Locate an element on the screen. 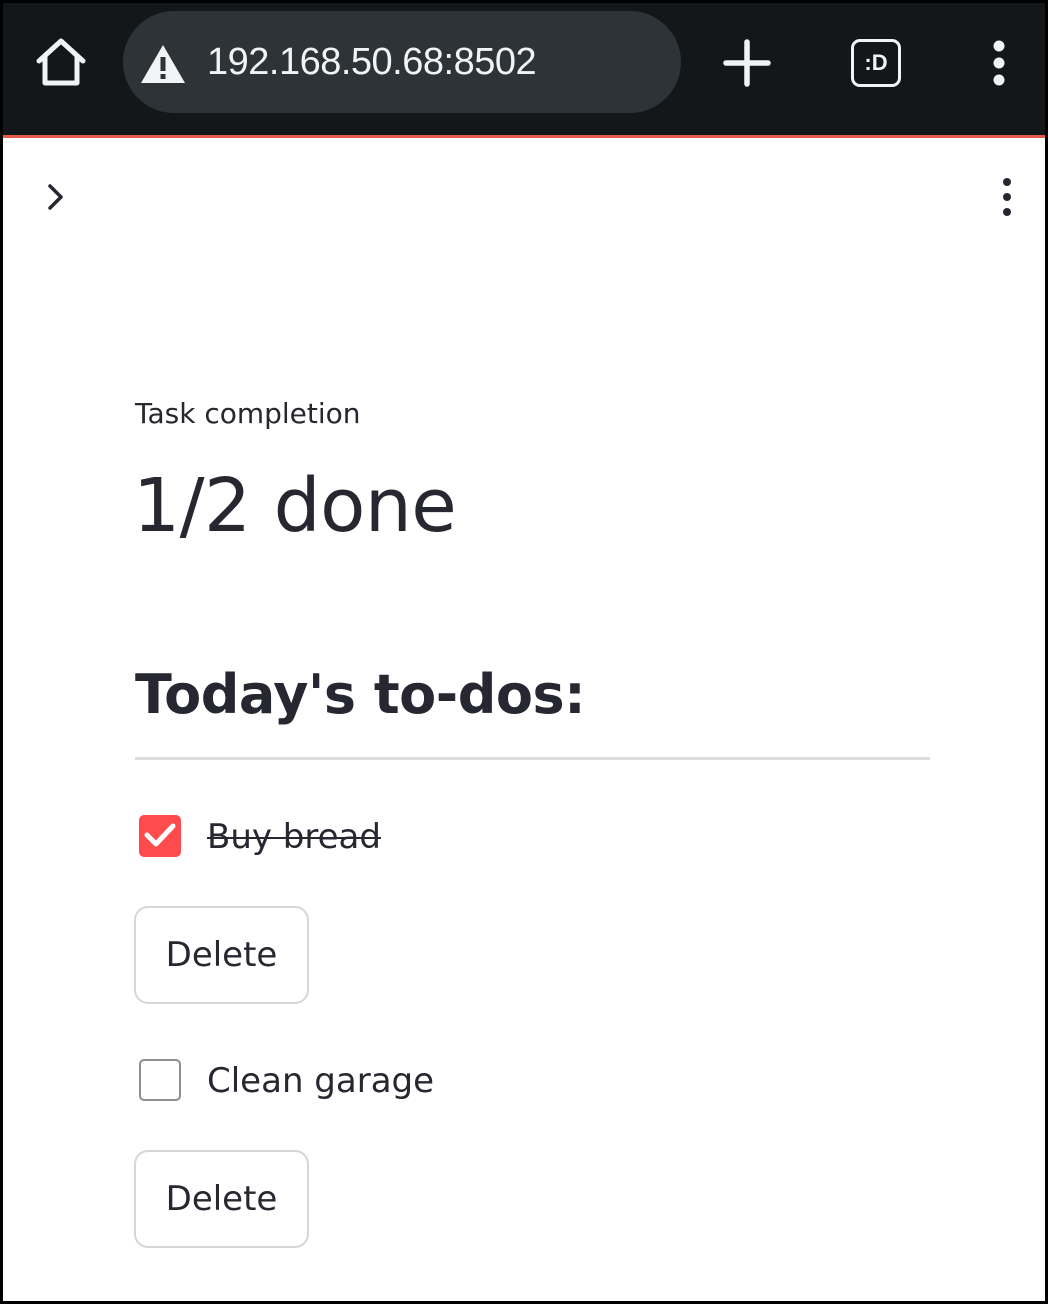 Image resolution: width=1048 pixels, height=1304 pixels. tab-switcher-label: :D is located at coordinates (876, 62).